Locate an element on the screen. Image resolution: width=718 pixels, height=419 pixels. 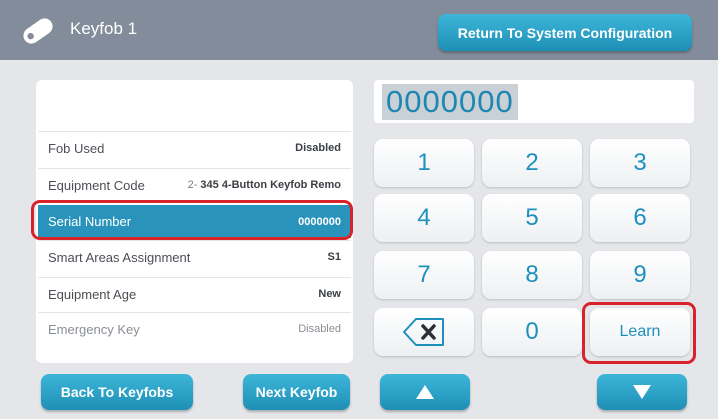
setting-label: Smart Areas Assignment is located at coordinates (119, 257).